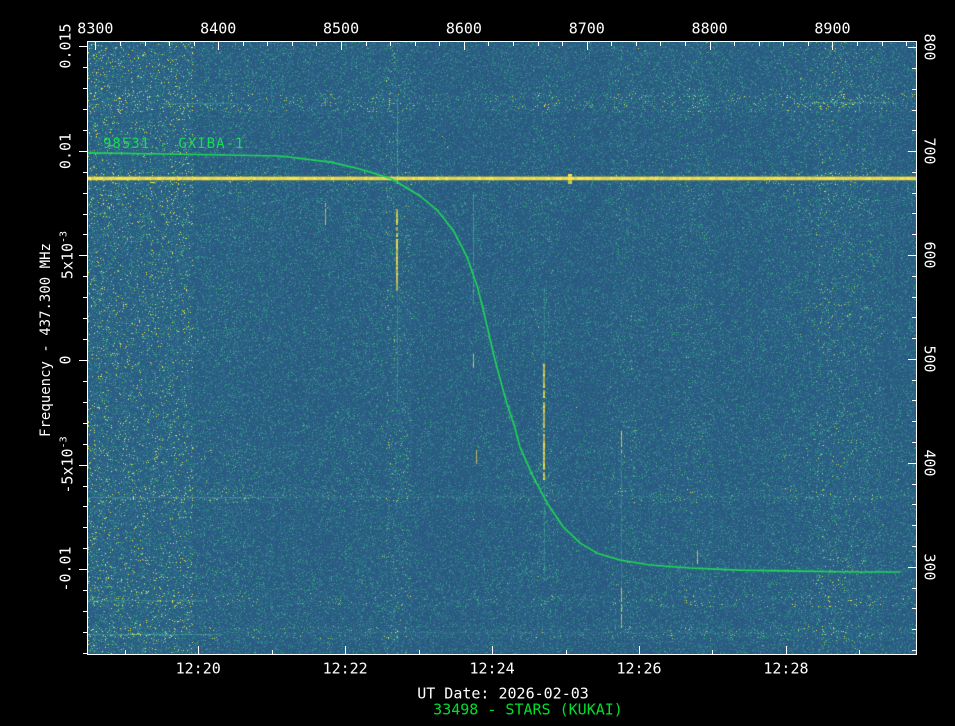 The height and width of the screenshot is (726, 955). I want to click on right-axis-tick-label: 400, so click(929, 463).